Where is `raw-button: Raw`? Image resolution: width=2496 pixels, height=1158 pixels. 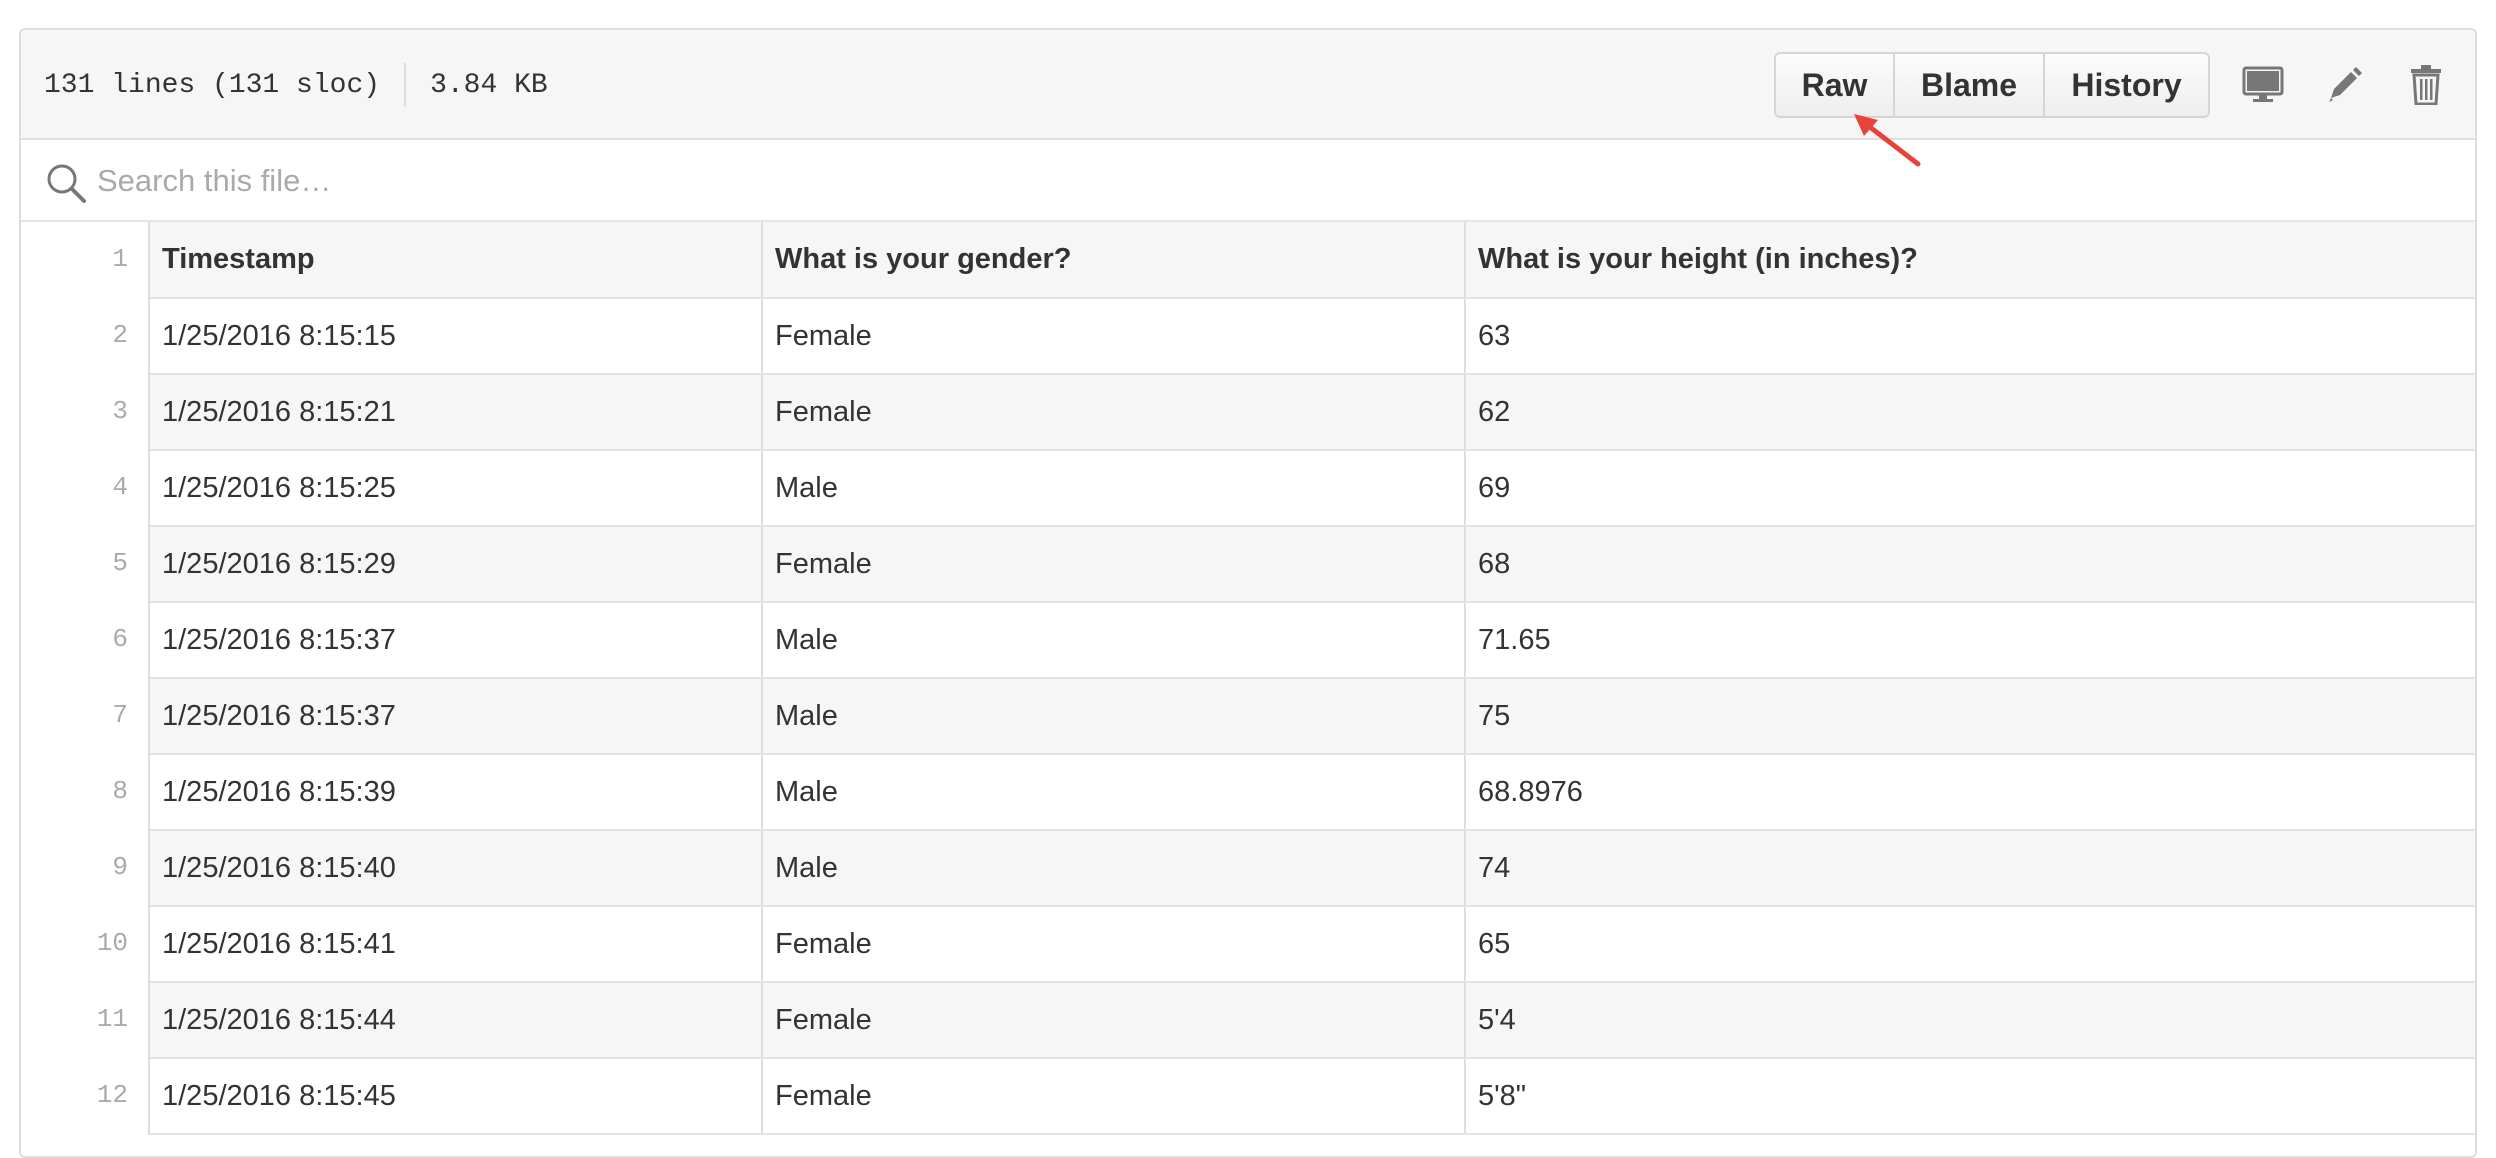
raw-button: Raw is located at coordinates (1835, 85).